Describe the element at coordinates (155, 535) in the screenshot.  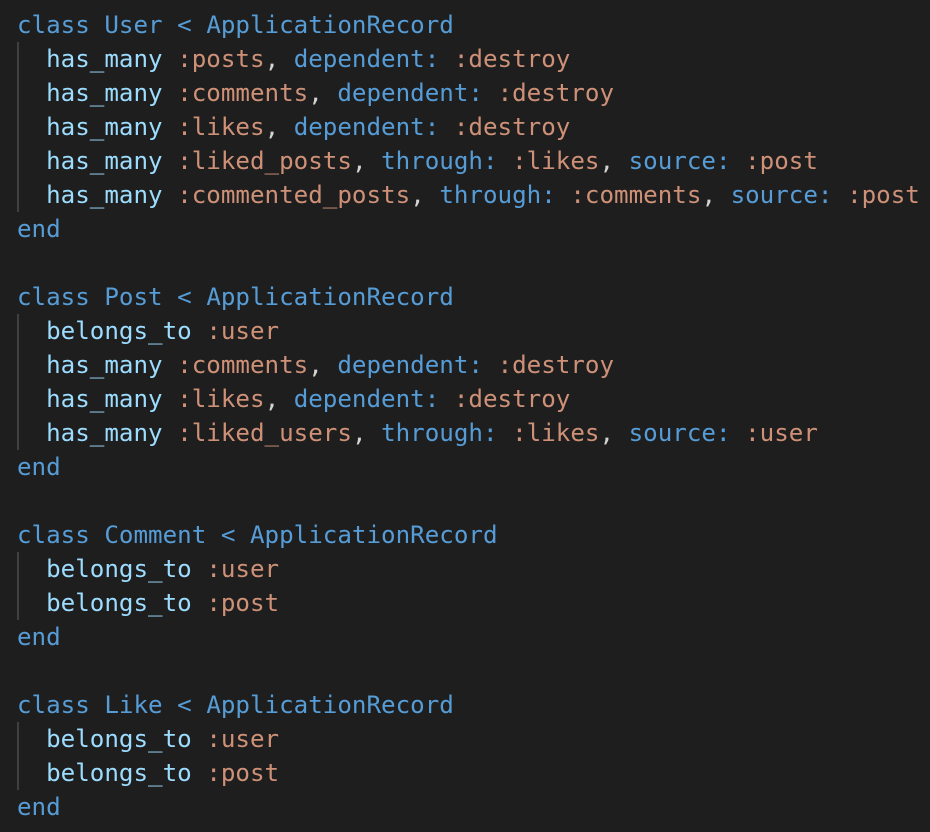
I see `code-token: Comment` at that location.